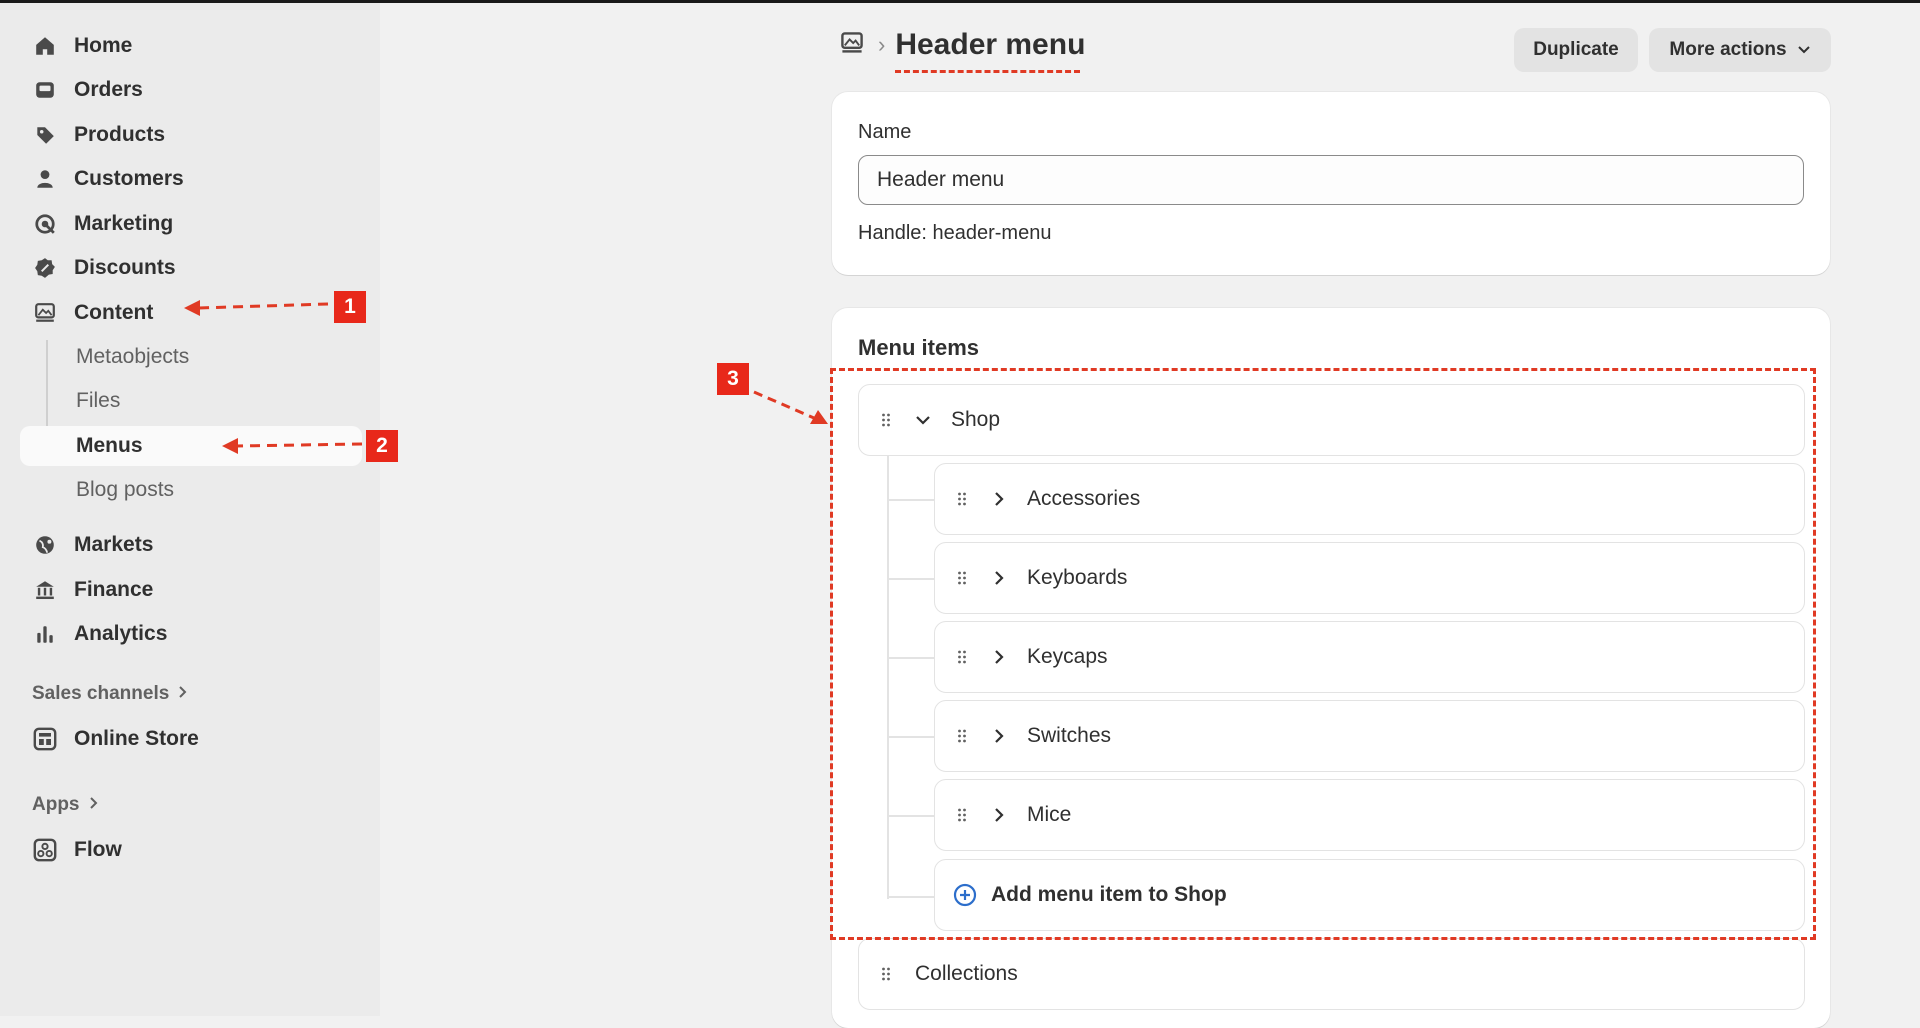 The height and width of the screenshot is (1028, 1920). Describe the element at coordinates (45, 590) in the screenshot. I see `bank-icon` at that location.